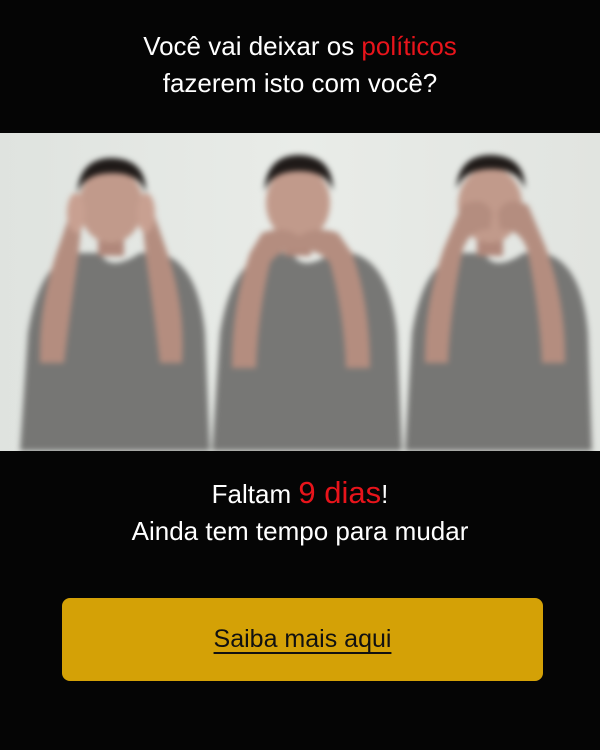 The width and height of the screenshot is (600, 750). What do you see at coordinates (300, 531) in the screenshot?
I see `countdown-line-2: Ainda tem tempo para mudar` at bounding box center [300, 531].